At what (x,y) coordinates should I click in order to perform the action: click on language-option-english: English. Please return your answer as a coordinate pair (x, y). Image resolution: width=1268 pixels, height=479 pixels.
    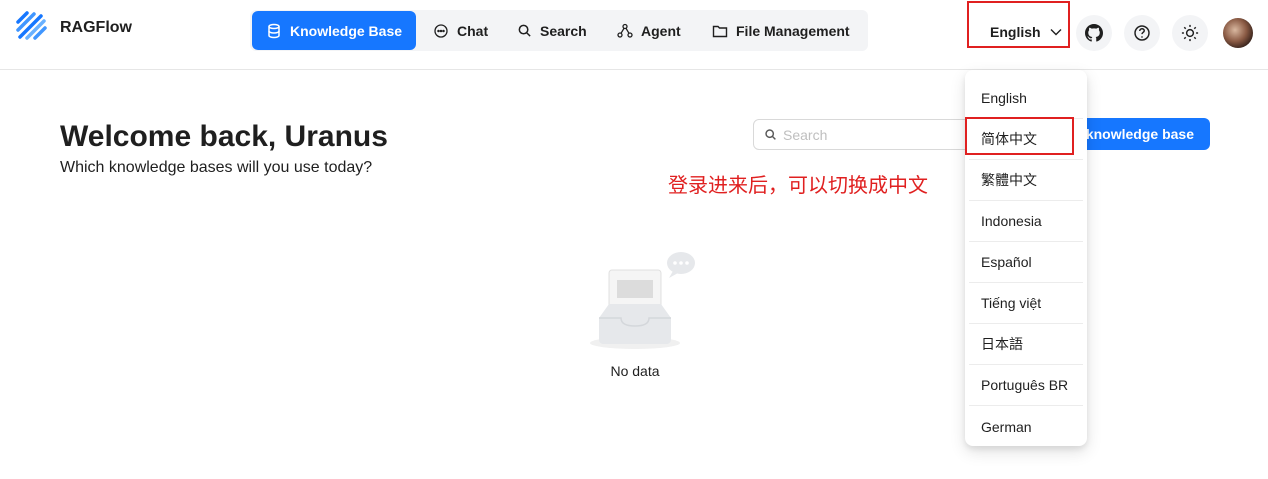
    Looking at the image, I should click on (1026, 98).